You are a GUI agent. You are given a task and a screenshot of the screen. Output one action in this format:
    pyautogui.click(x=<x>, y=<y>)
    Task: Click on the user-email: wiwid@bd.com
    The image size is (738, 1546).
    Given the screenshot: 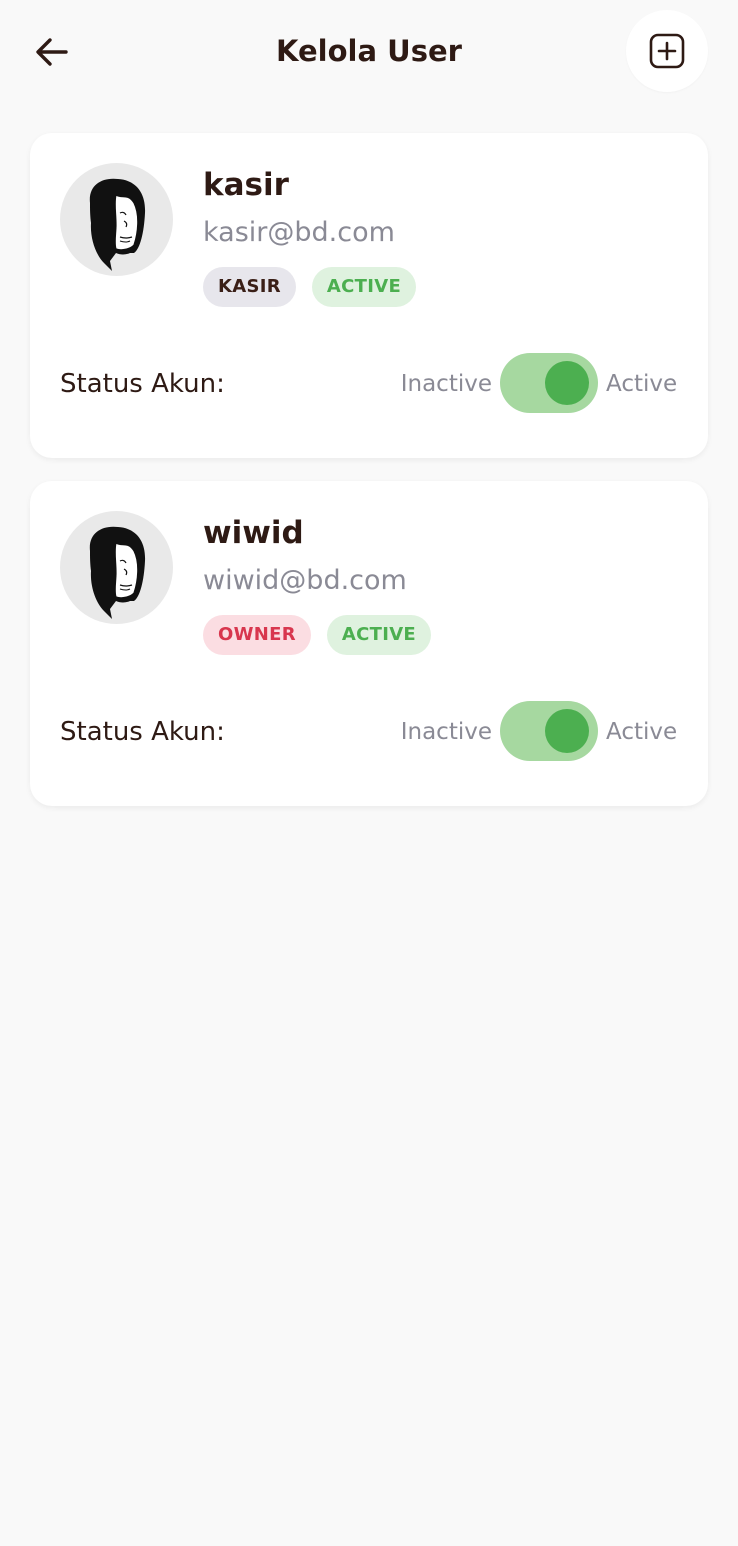 What is the action you would take?
    pyautogui.click(x=305, y=580)
    